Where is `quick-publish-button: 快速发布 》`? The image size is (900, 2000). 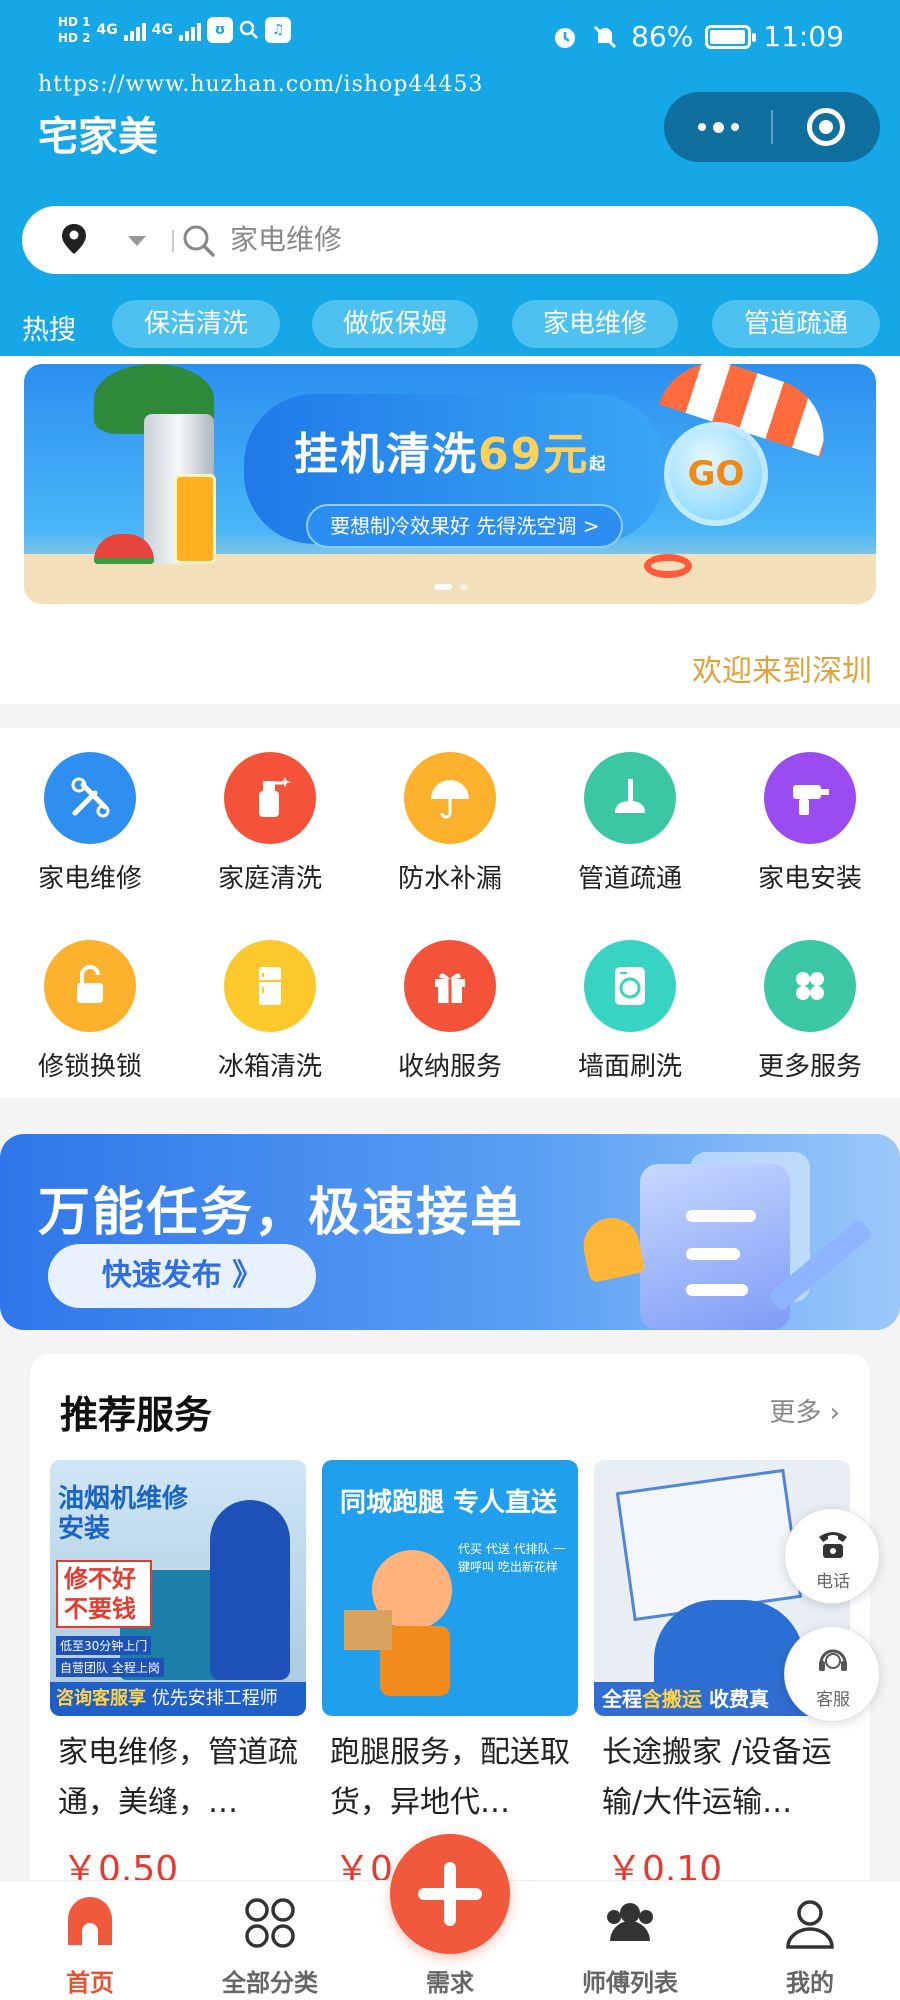 quick-publish-button: 快速发布 》 is located at coordinates (182, 1276).